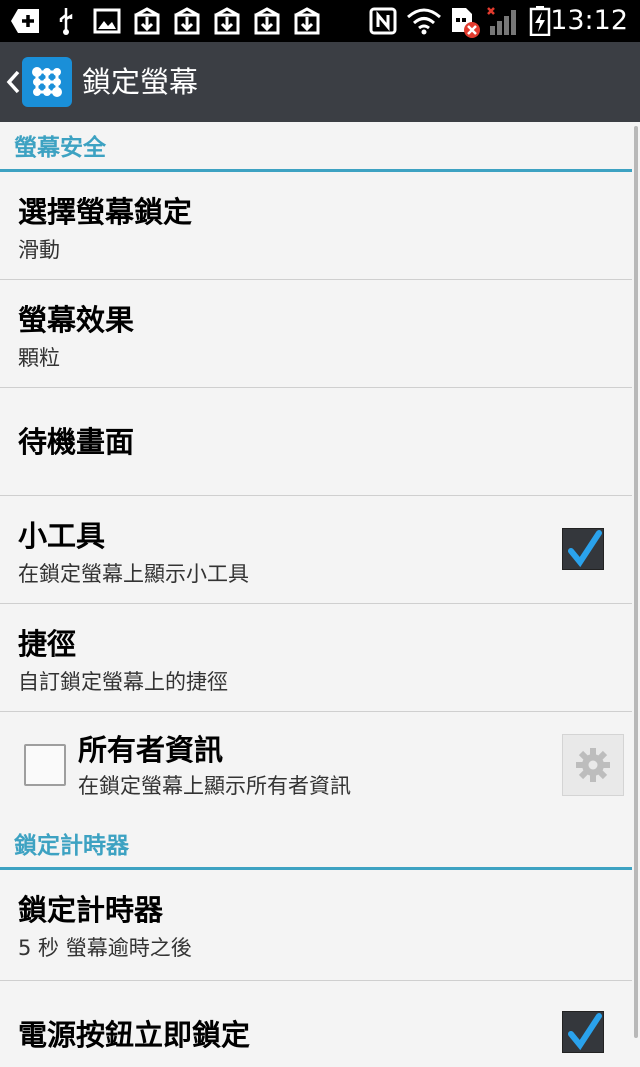  What do you see at coordinates (383, 21) in the screenshot?
I see `nfc-icon` at bounding box center [383, 21].